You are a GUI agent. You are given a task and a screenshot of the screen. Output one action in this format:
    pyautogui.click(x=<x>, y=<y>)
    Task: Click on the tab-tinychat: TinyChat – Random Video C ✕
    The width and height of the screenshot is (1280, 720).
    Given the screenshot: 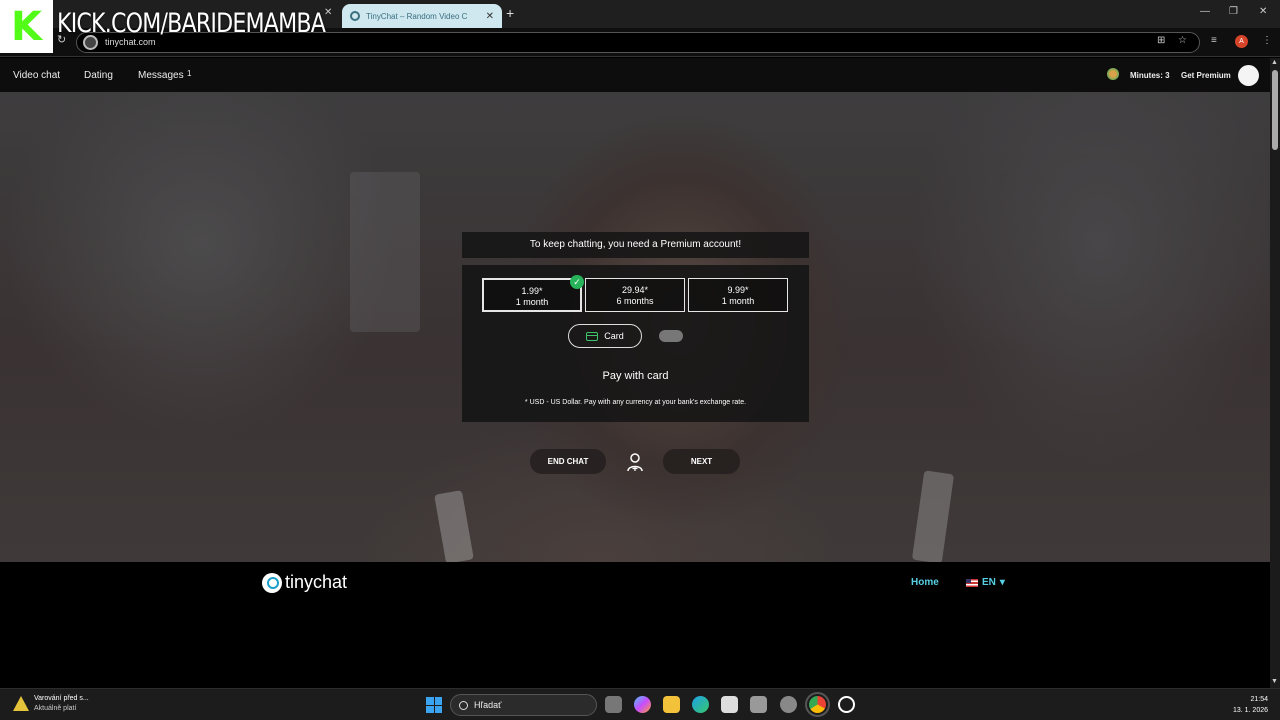 What is the action you would take?
    pyautogui.click(x=422, y=16)
    